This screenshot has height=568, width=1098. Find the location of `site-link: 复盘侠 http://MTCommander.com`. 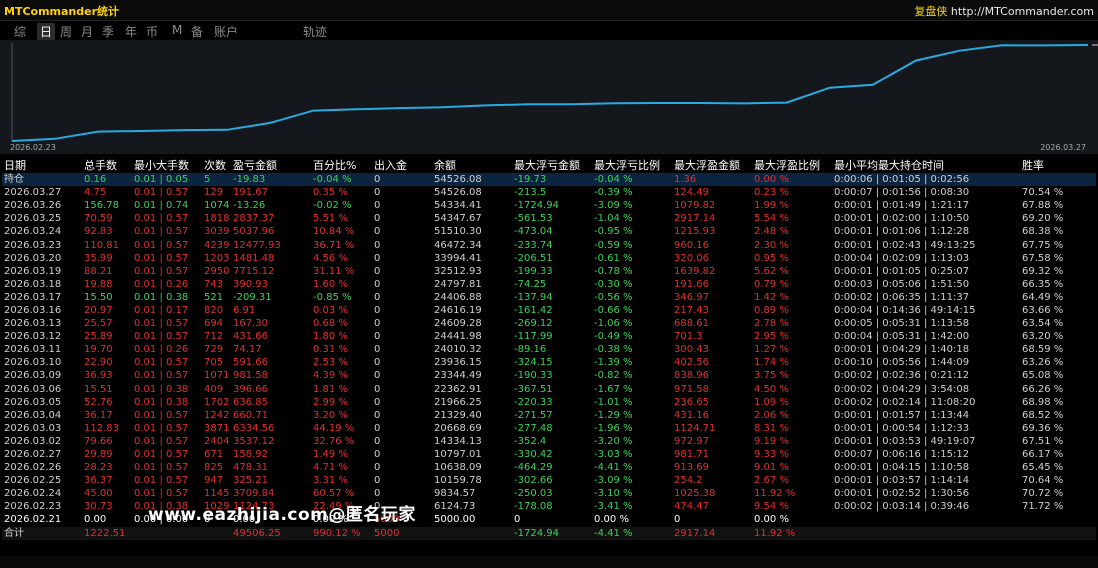

site-link: 复盘侠 http://MTCommander.com is located at coordinates (1004, 11).